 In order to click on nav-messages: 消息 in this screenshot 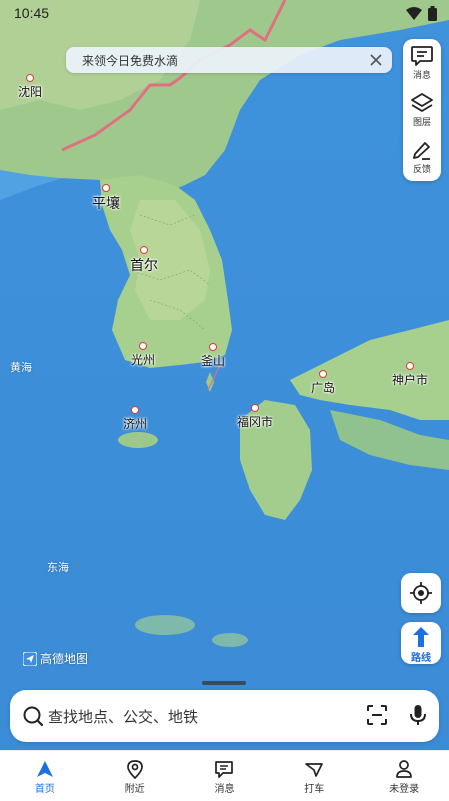, I will do `click(225, 776)`.